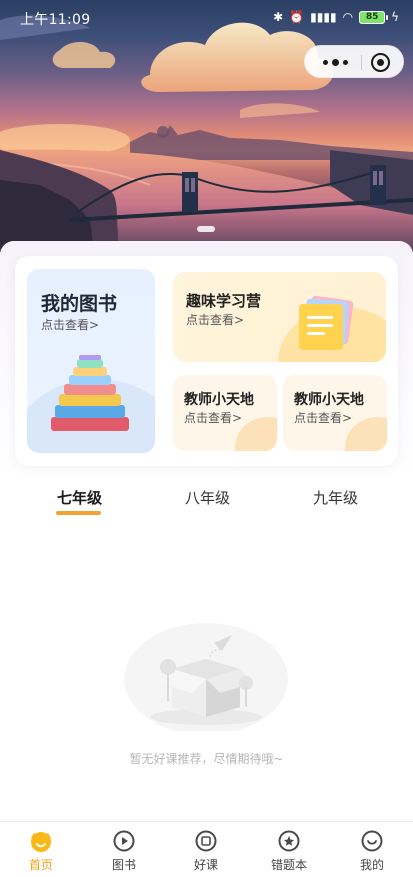 This screenshot has height=877, width=413. I want to click on nav-item-wrong-questions: 错题本, so click(289, 849).